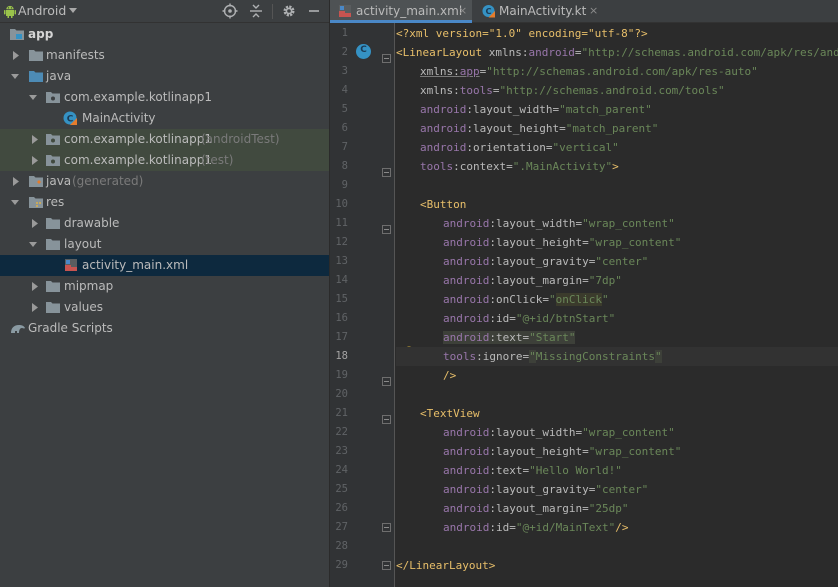  I want to click on line-number: 26, so click(341, 508).